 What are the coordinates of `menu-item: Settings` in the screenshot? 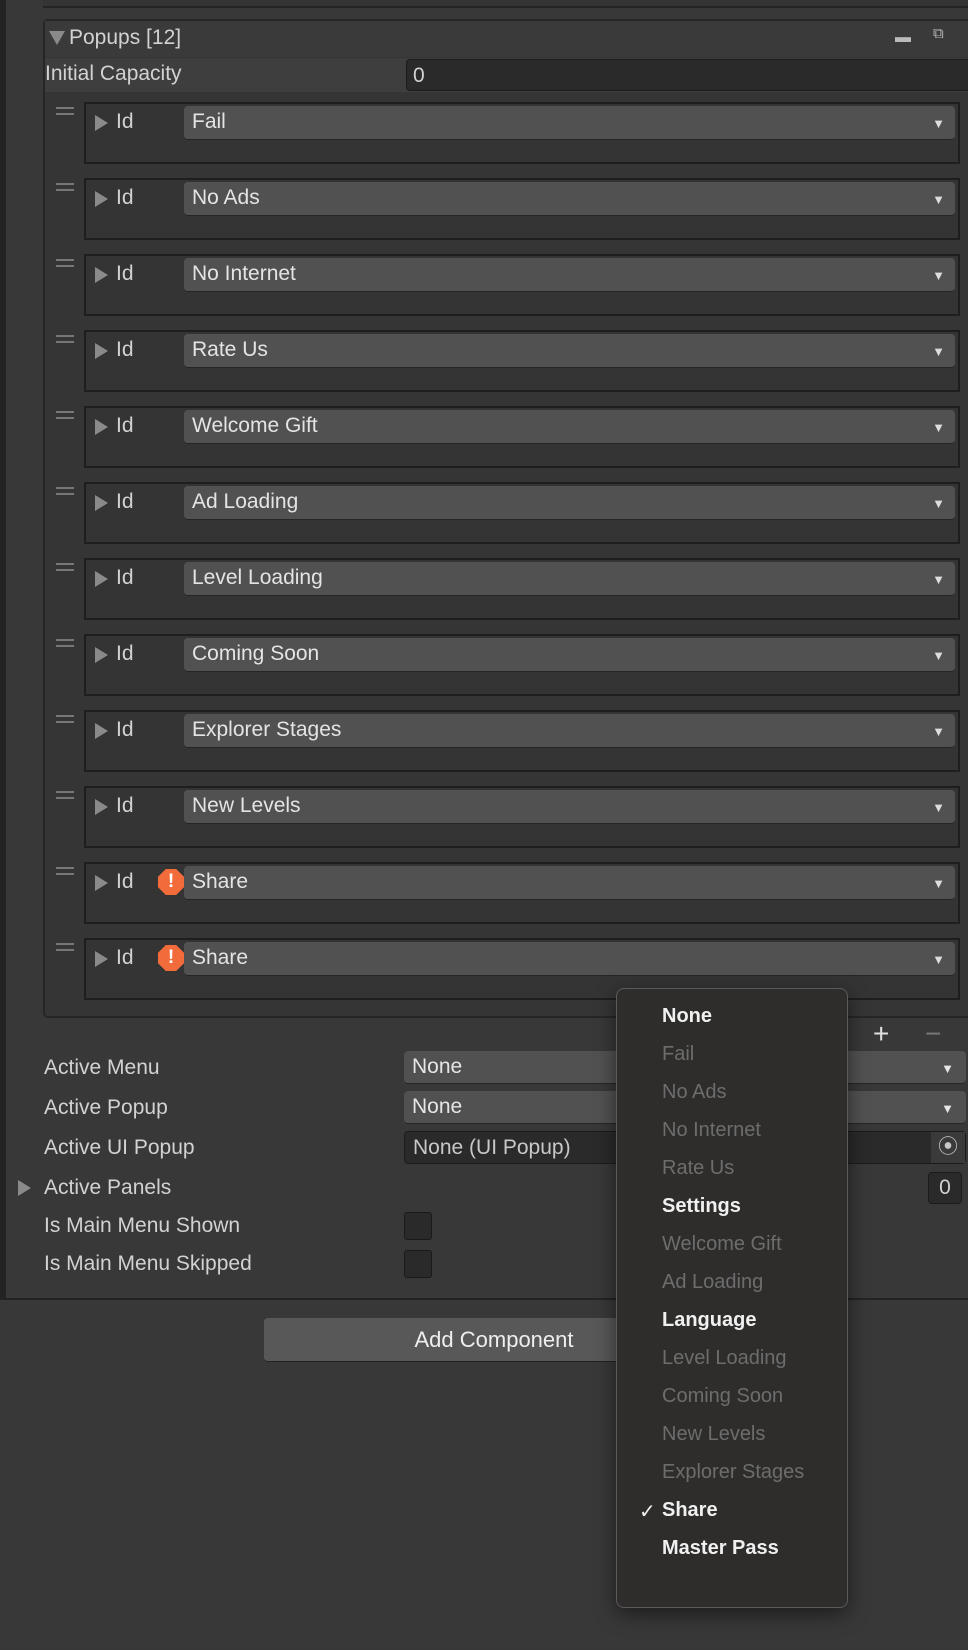 It's located at (701, 1206).